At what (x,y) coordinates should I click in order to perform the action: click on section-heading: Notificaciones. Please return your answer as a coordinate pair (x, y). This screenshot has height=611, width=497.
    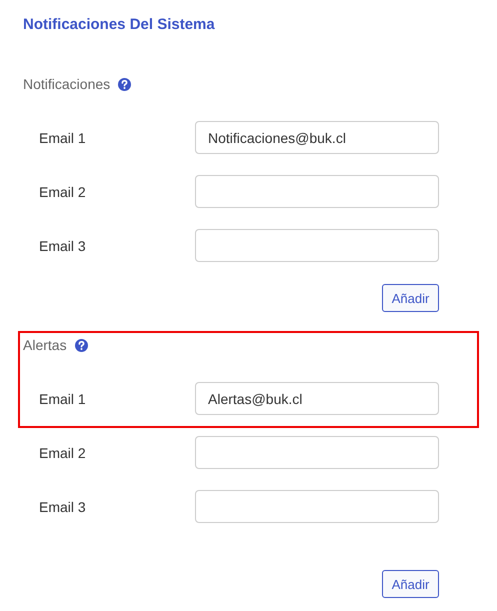
    Looking at the image, I should click on (66, 84).